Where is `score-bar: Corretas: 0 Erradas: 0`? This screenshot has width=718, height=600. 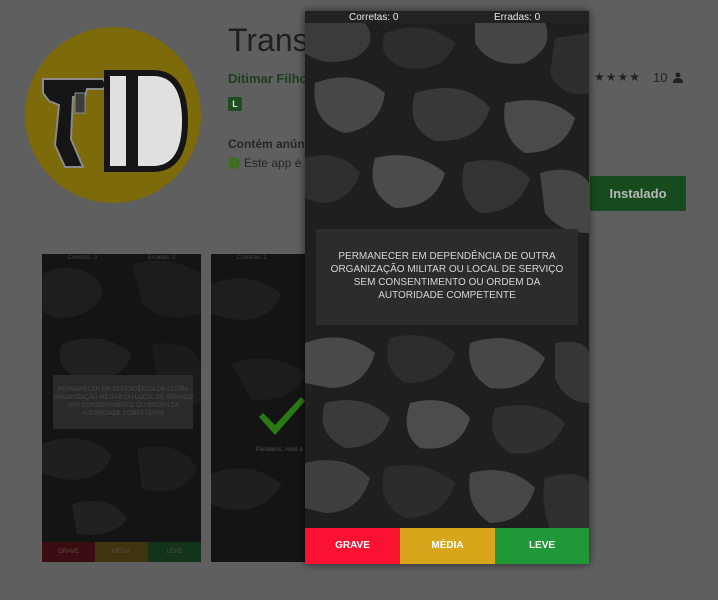 score-bar: Corretas: 0 Erradas: 0 is located at coordinates (447, 17).